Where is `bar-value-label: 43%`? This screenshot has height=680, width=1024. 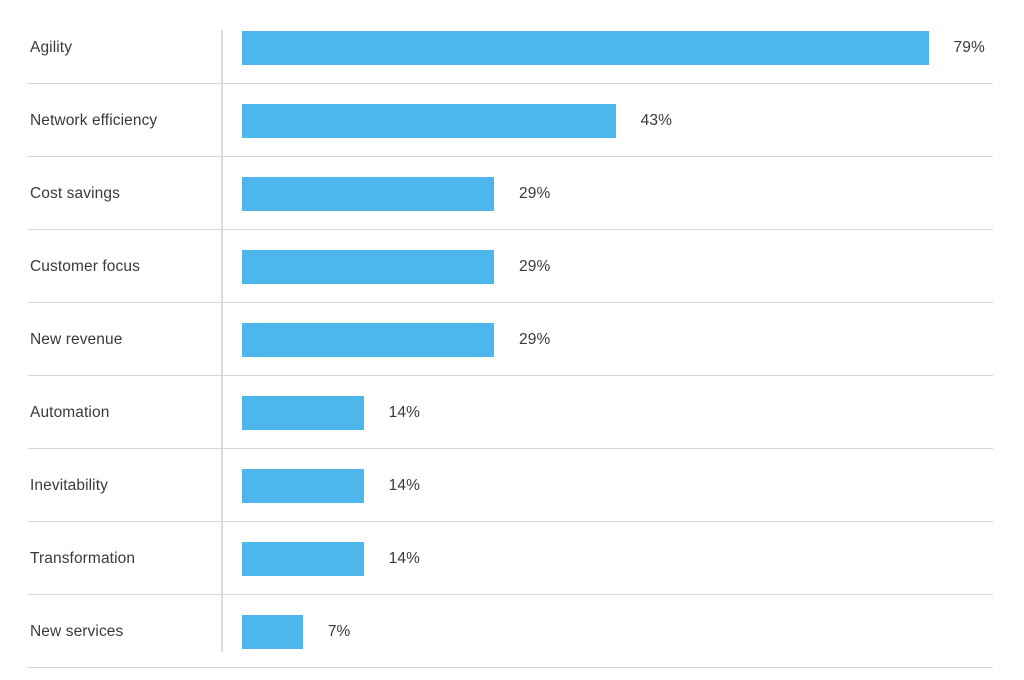
bar-value-label: 43% is located at coordinates (656, 120).